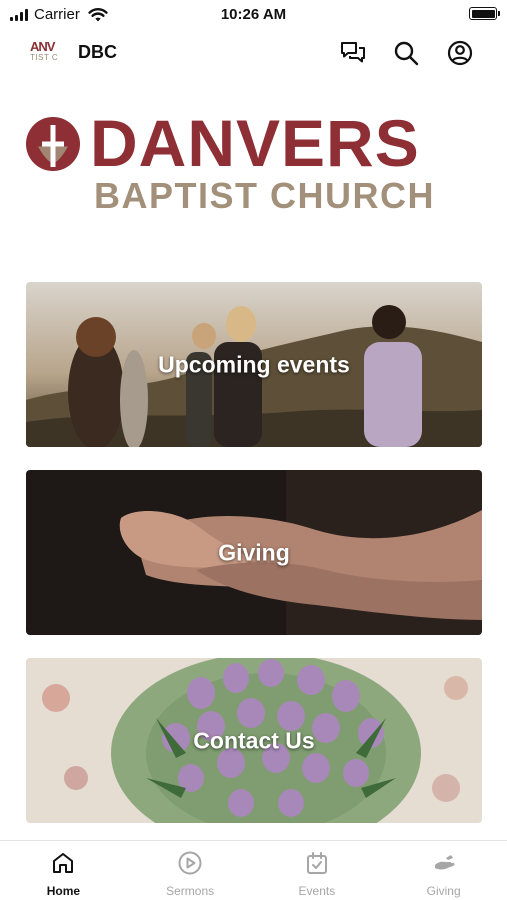 The image size is (507, 900). What do you see at coordinates (253, 52) in the screenshot?
I see `app-header: ANV TIST C DBC` at bounding box center [253, 52].